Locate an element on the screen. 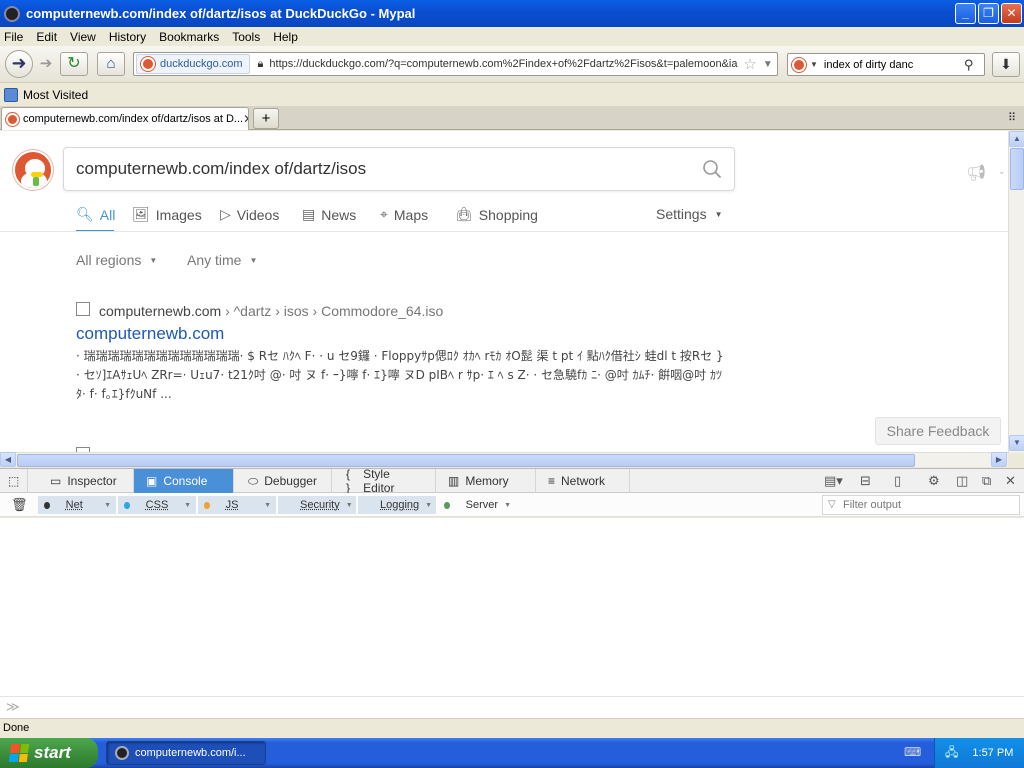 This screenshot has width=1024, height=768. scroll-up-icon: ▲ is located at coordinates (1016, 139).